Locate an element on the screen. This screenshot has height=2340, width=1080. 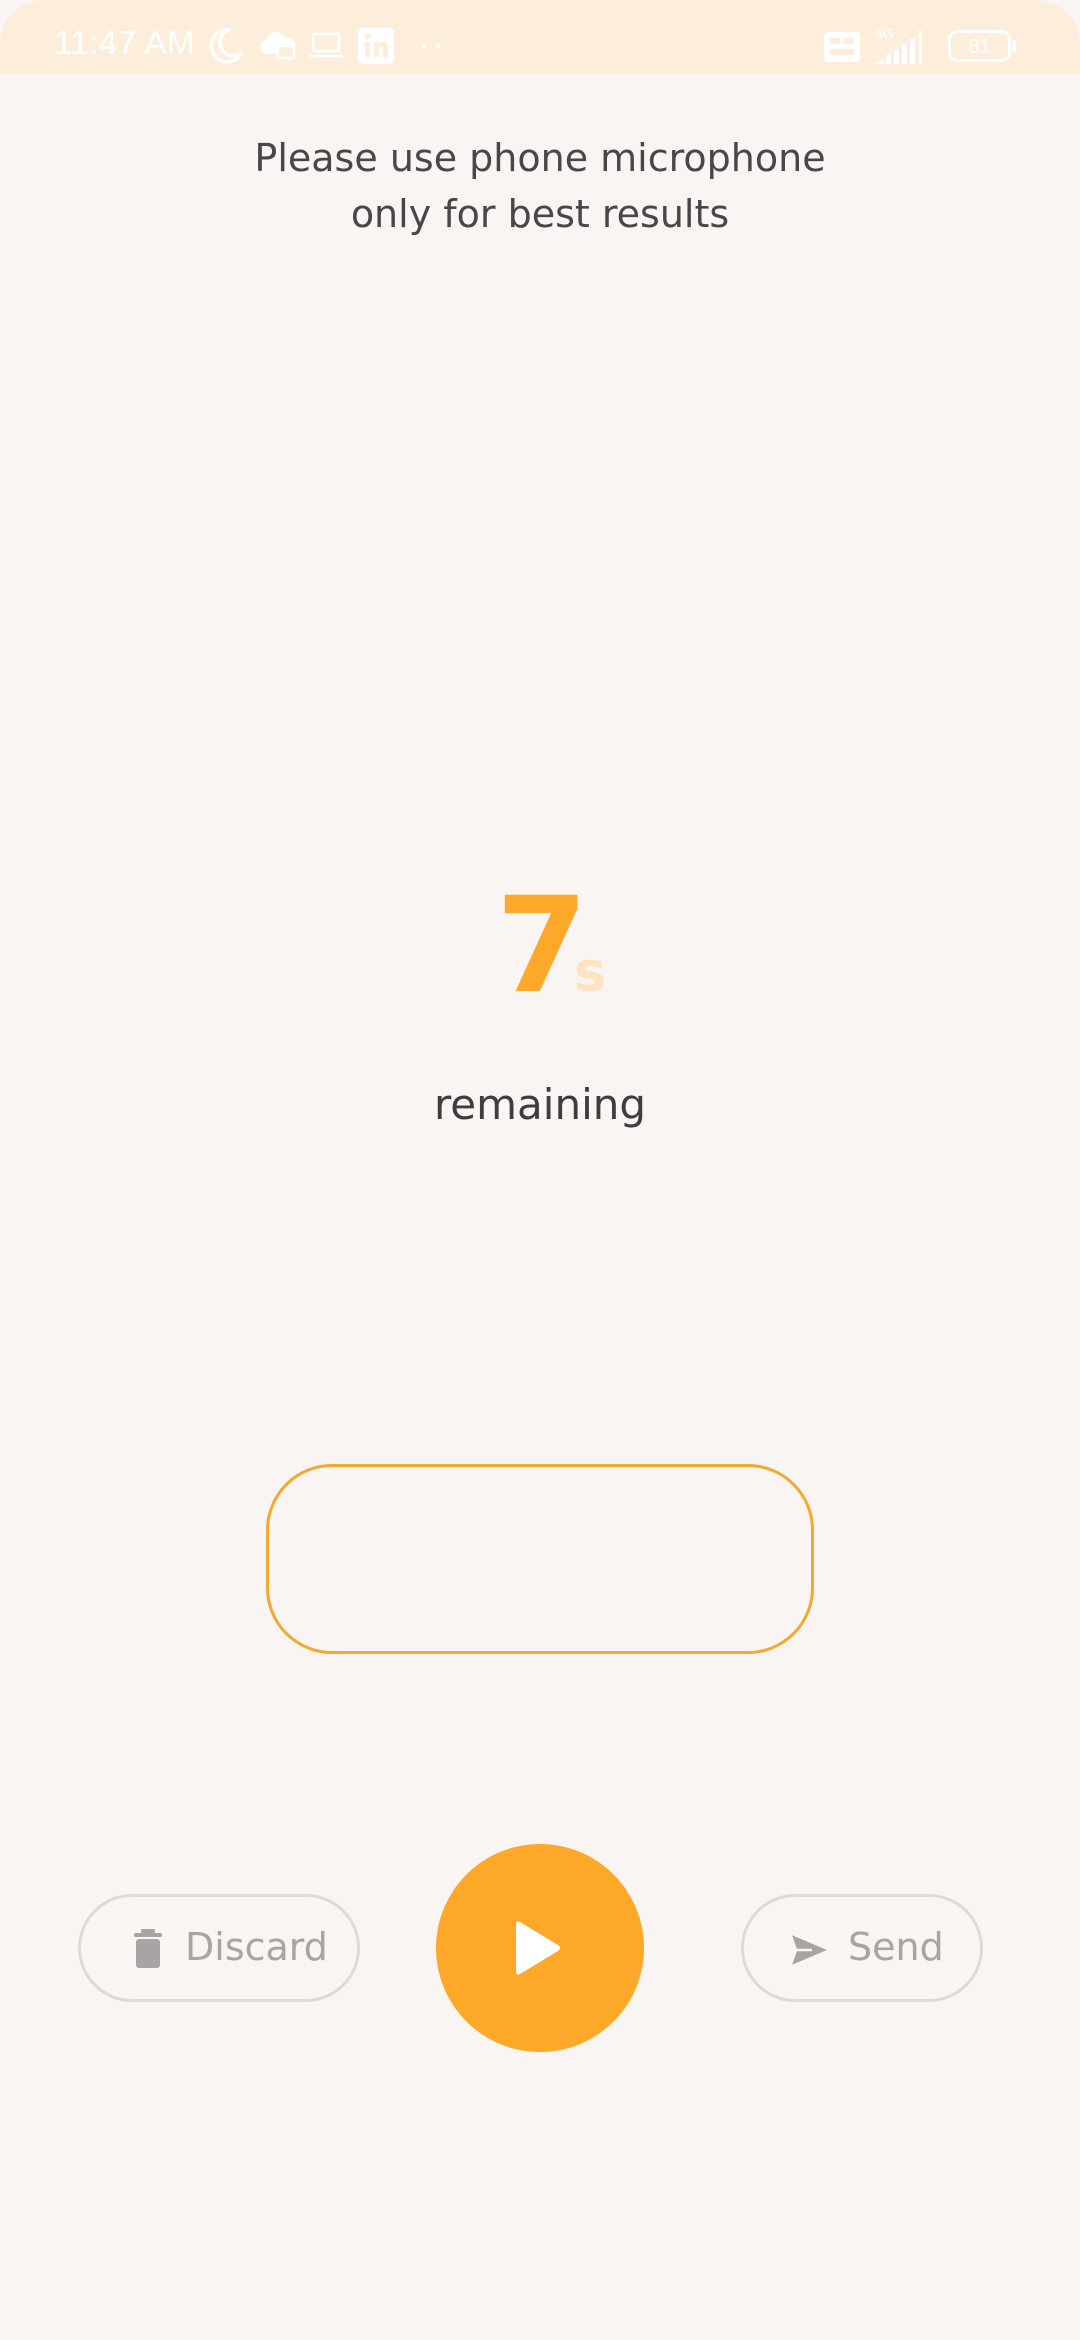
send-icon is located at coordinates (810, 1950).